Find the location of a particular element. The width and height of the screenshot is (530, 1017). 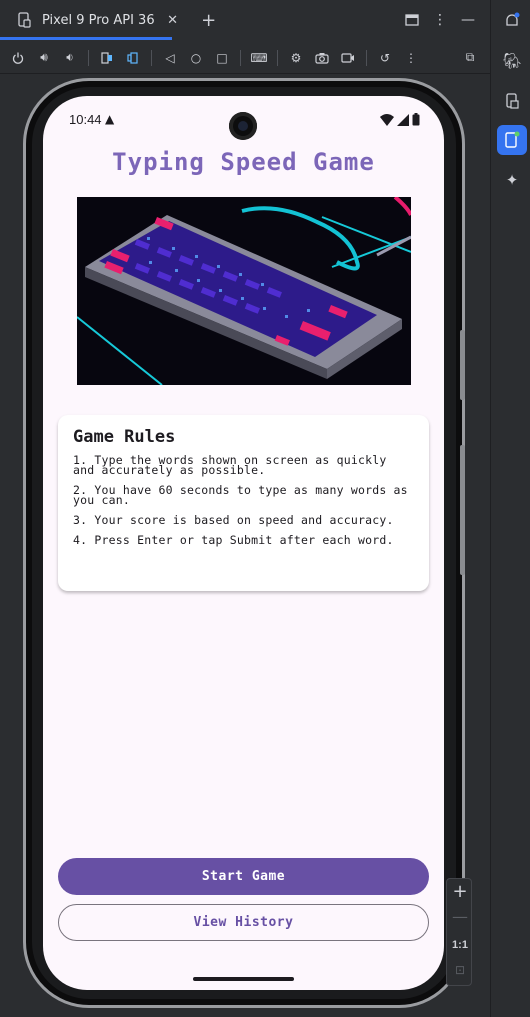

fit-screen-icon: ⊡ is located at coordinates (460, 970).